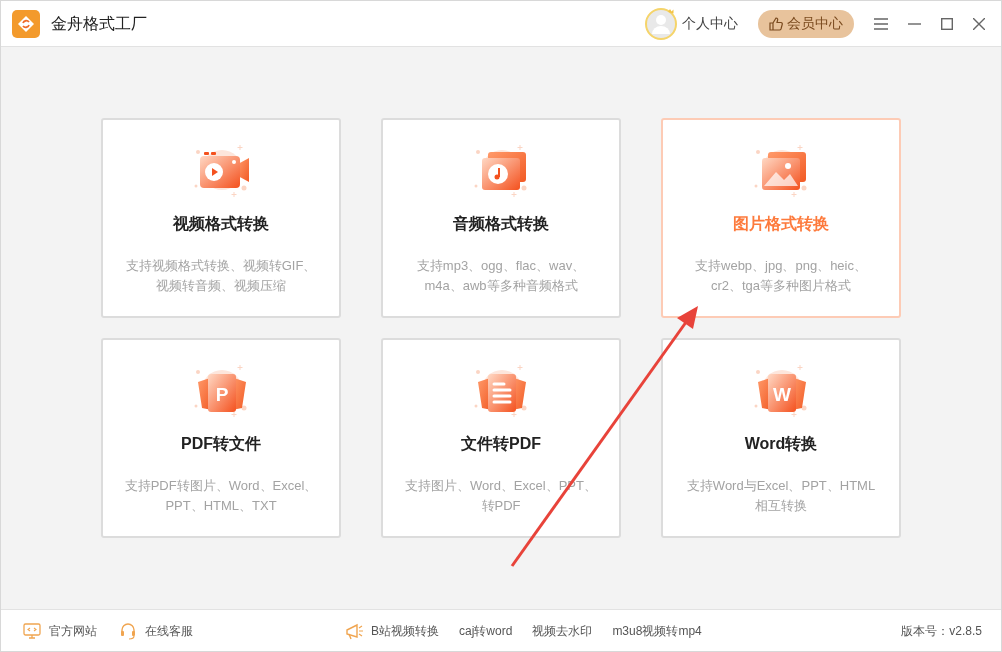 The width and height of the screenshot is (1002, 652). Describe the element at coordinates (781, 224) in the screenshot. I see `card-title: 图片格式转换` at that location.